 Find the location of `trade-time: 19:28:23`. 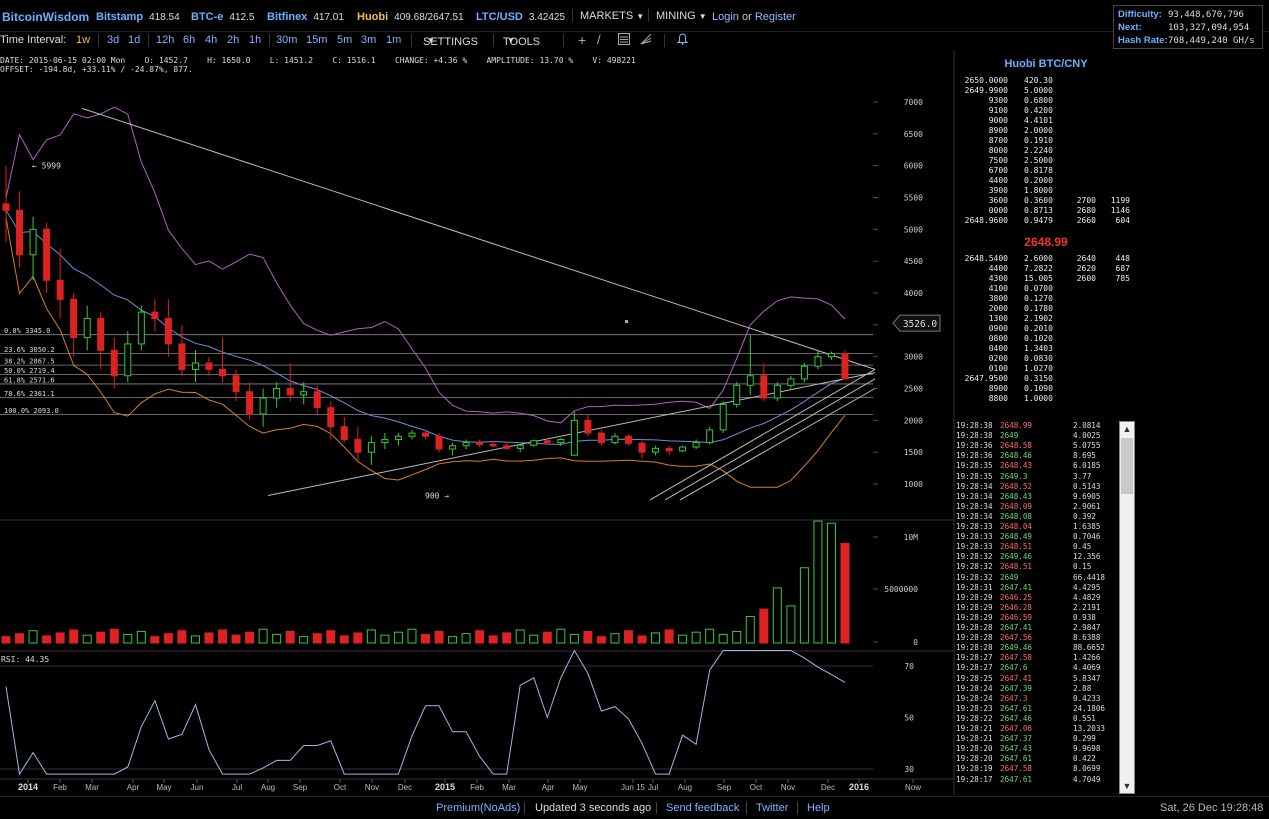

trade-time: 19:28:23 is located at coordinates (974, 708).